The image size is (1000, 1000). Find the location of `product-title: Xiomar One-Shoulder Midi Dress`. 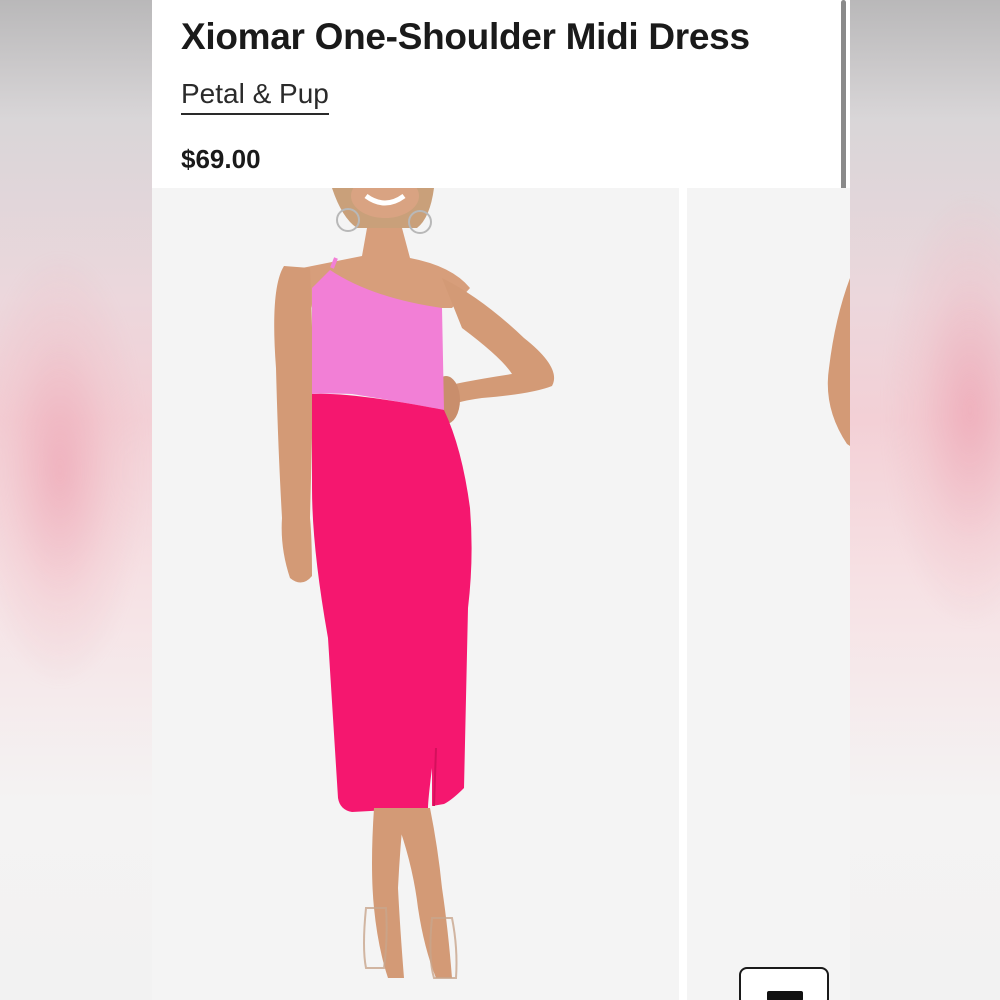

product-title: Xiomar One-Shoulder Midi Dress is located at coordinates (465, 36).